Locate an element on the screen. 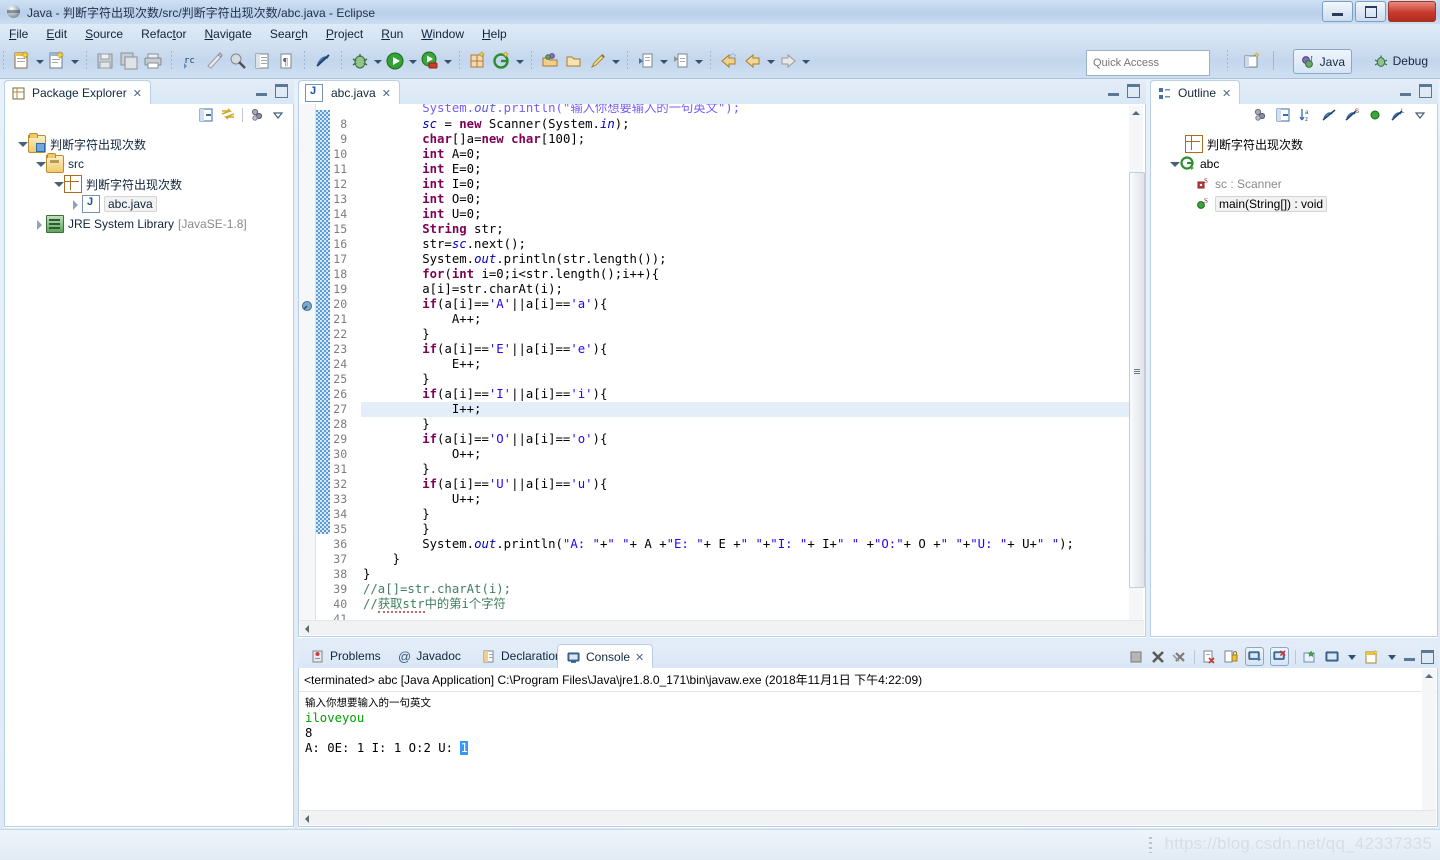 The image size is (1440, 860). code-line: if(a[i]=='O'||a[i]=='o'){ is located at coordinates (738, 439).